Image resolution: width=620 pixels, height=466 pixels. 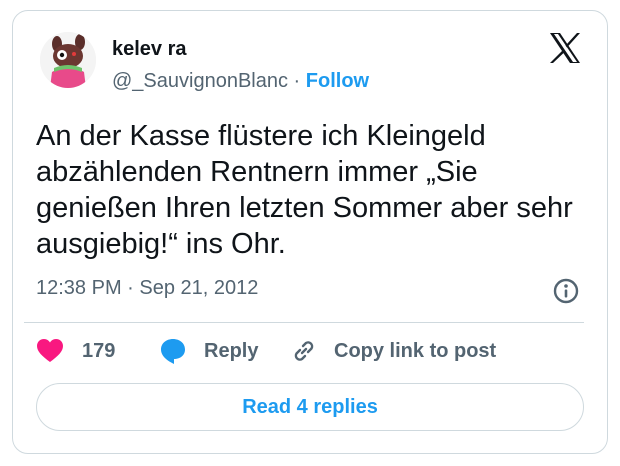 I want to click on copy-link-button: Copy link to post, so click(x=393, y=351).